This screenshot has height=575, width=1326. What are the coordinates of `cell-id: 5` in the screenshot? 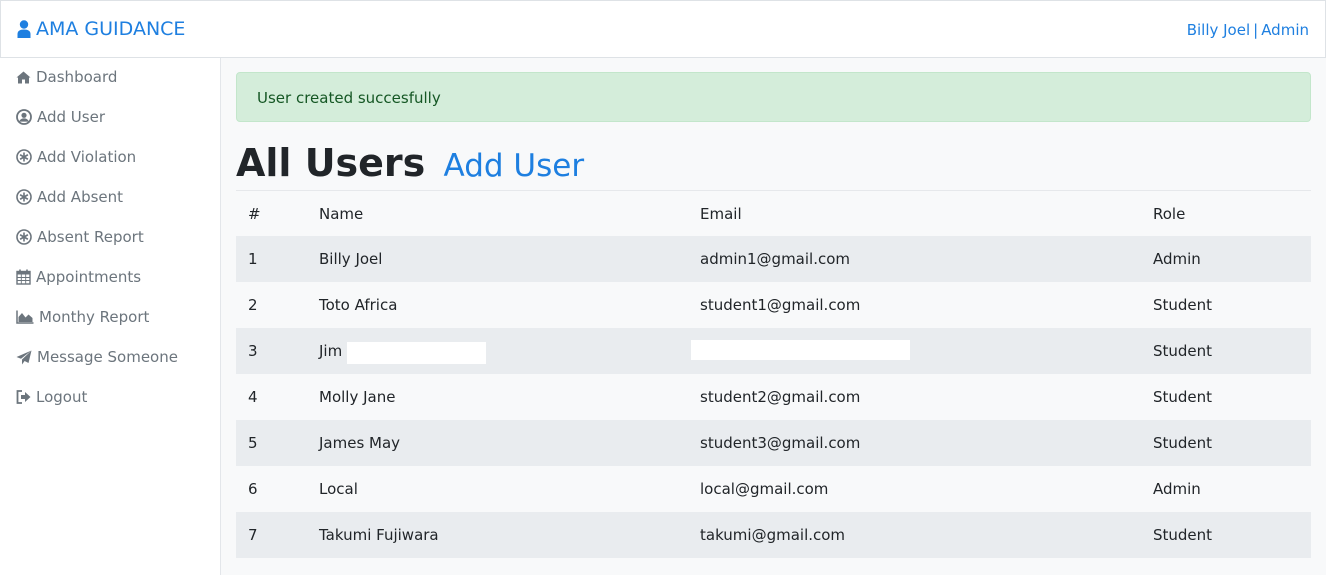 It's located at (253, 443).